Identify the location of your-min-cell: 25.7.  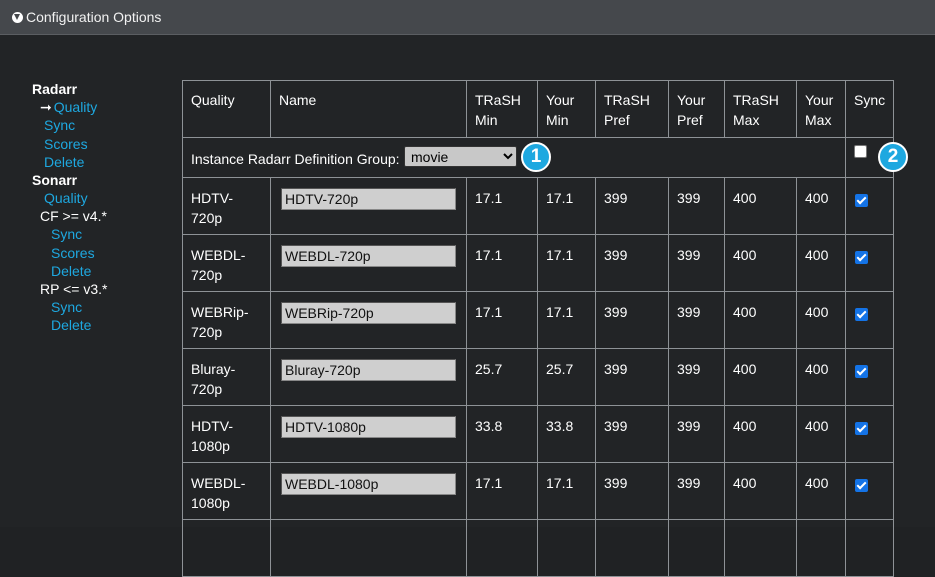
(566, 377).